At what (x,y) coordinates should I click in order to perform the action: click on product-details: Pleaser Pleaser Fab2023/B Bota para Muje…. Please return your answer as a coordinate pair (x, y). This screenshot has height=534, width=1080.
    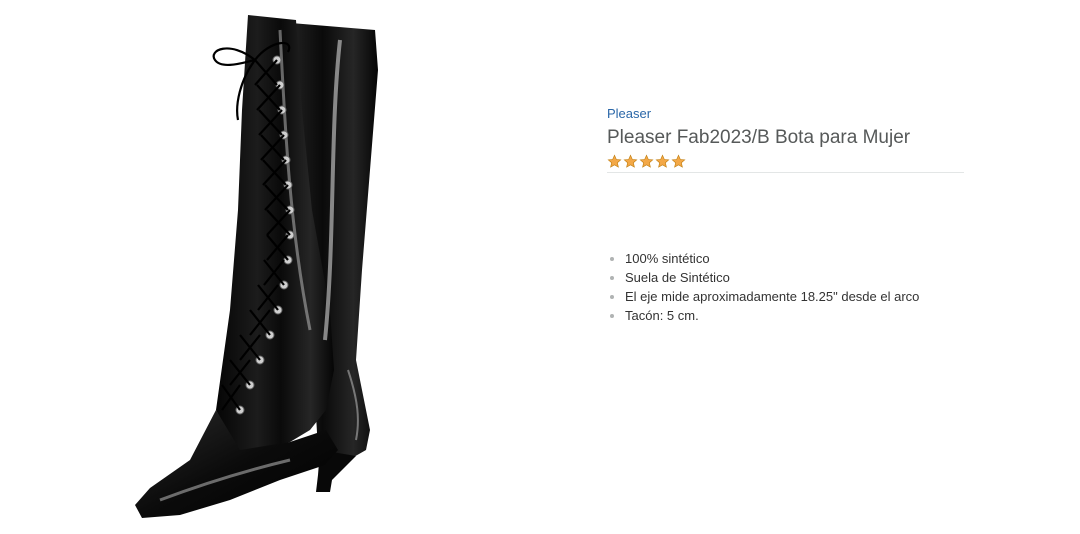
    Looking at the image, I should click on (785, 215).